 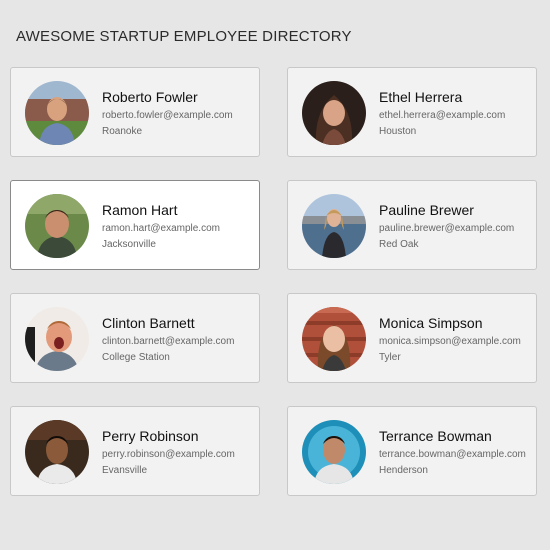 What do you see at coordinates (136, 357) in the screenshot?
I see `employee-city: College Station` at bounding box center [136, 357].